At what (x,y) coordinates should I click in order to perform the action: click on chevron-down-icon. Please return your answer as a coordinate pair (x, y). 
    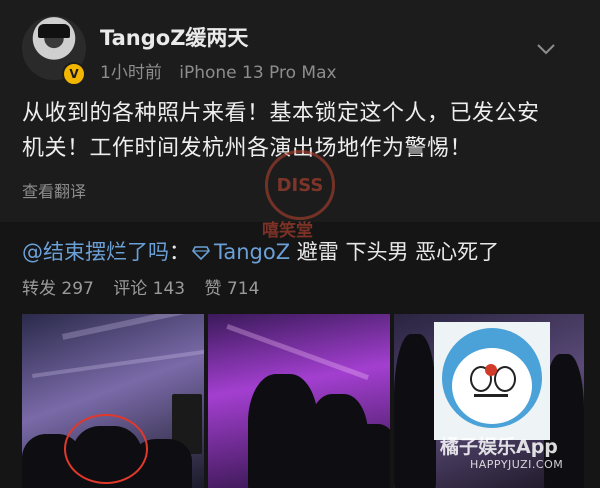
    Looking at the image, I should click on (546, 49).